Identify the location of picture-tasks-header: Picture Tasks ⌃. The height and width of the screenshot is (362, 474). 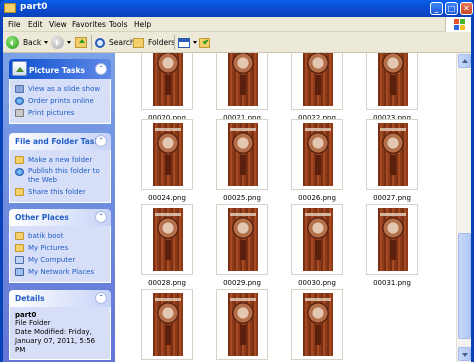
(60, 69).